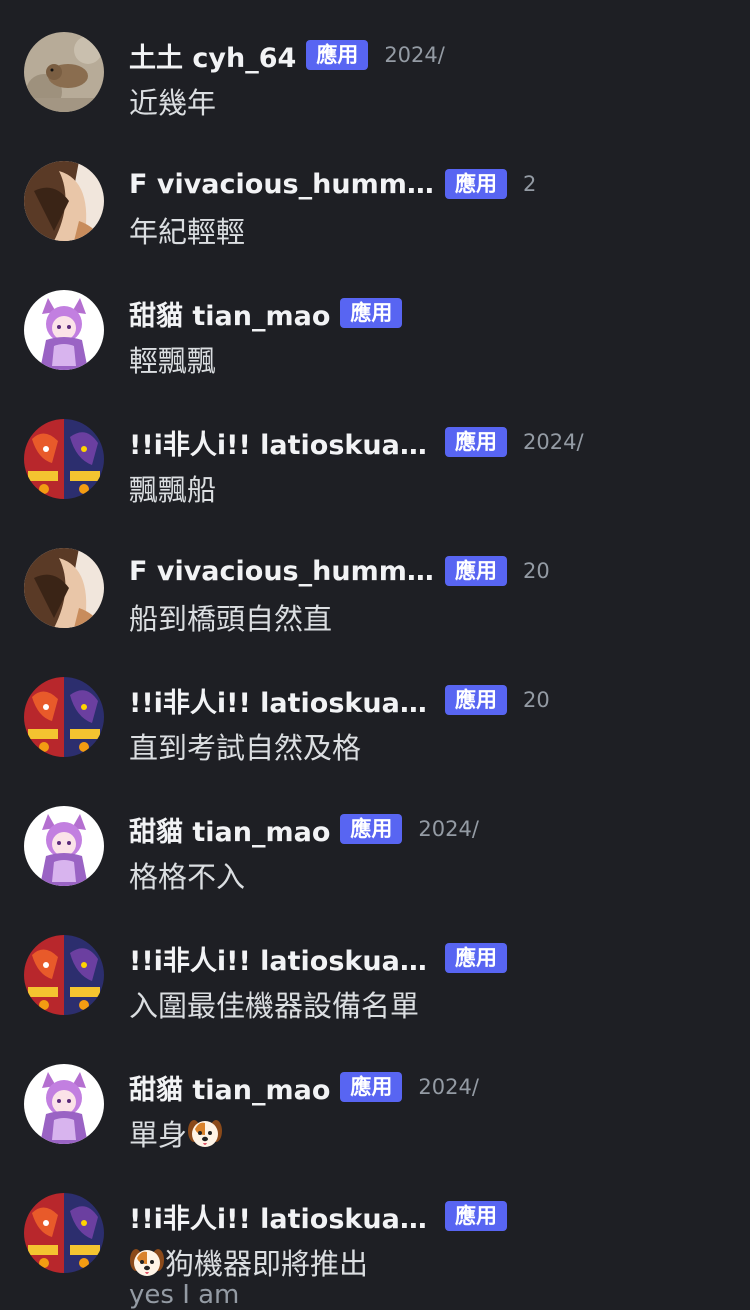  Describe the element at coordinates (375, 211) in the screenshot. I see `message-row: F vivacious_hummin... 應用 2 年紀輕輕` at that location.